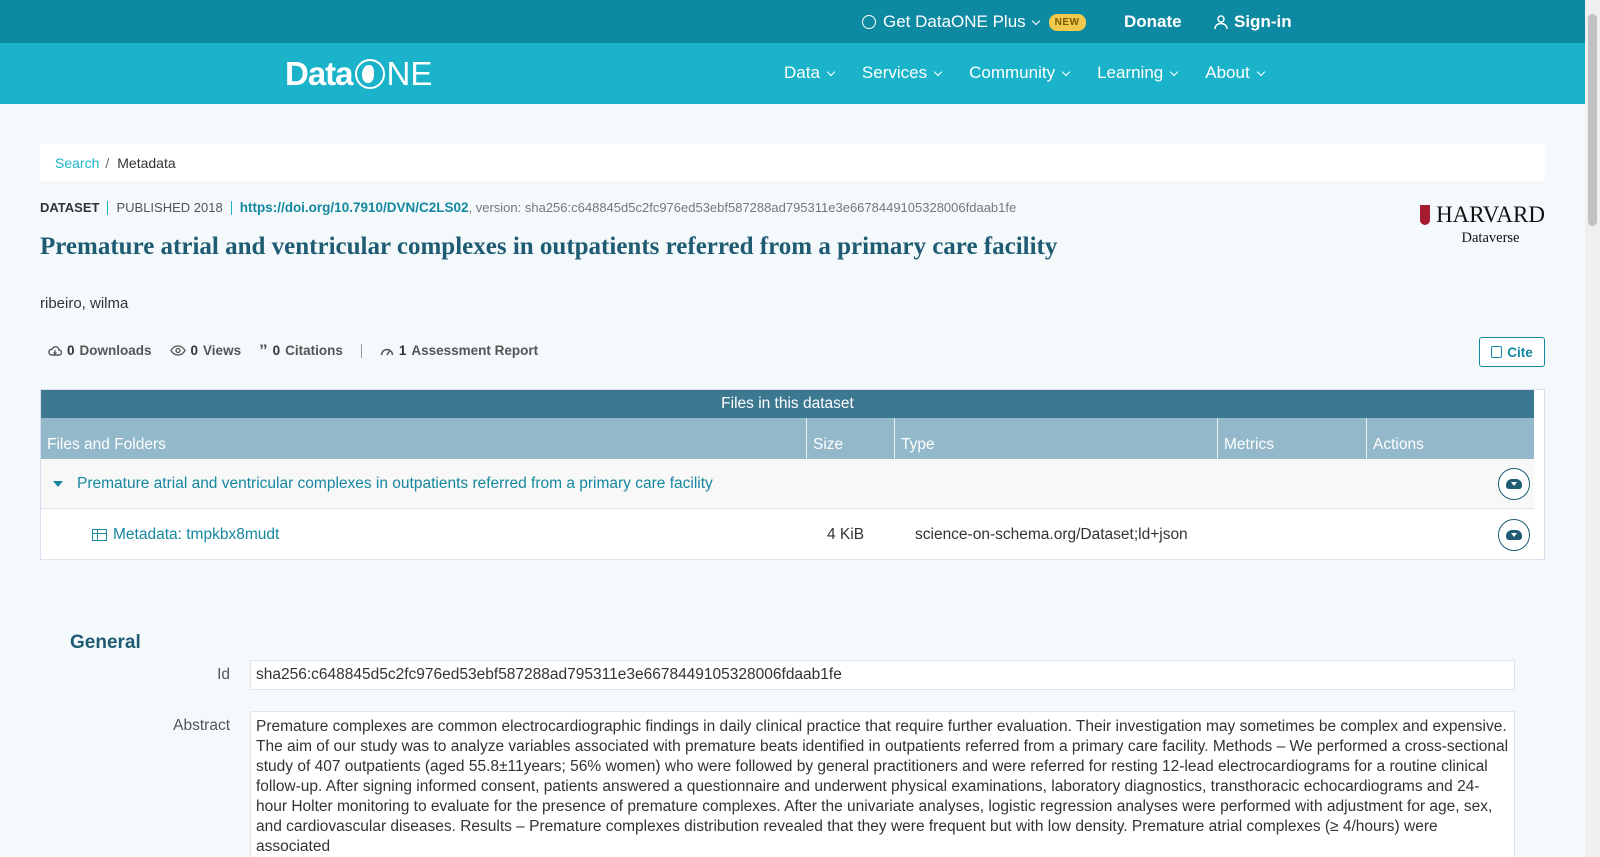 This screenshot has width=1600, height=857. What do you see at coordinates (223, 674) in the screenshot?
I see `id-label: Id` at bounding box center [223, 674].